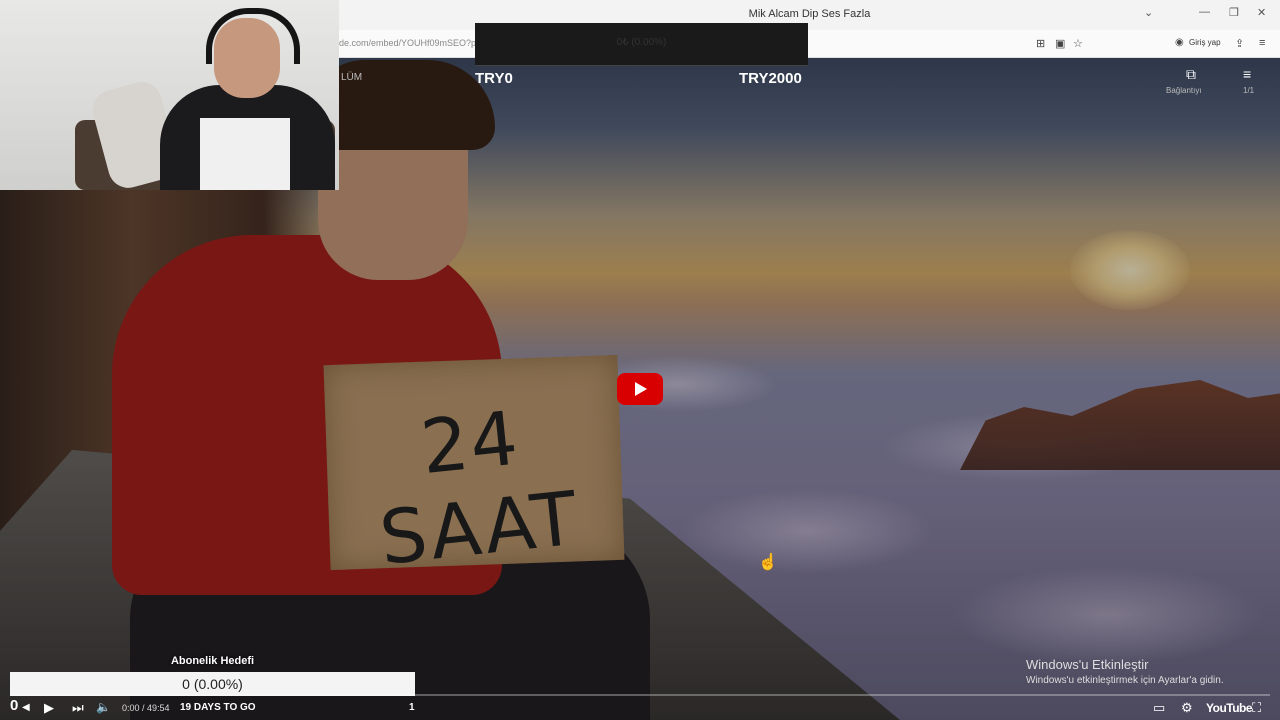 This screenshot has width=1280, height=720. Describe the element at coordinates (1060, 43) in the screenshot. I see `reader-icon: ▣` at that location.